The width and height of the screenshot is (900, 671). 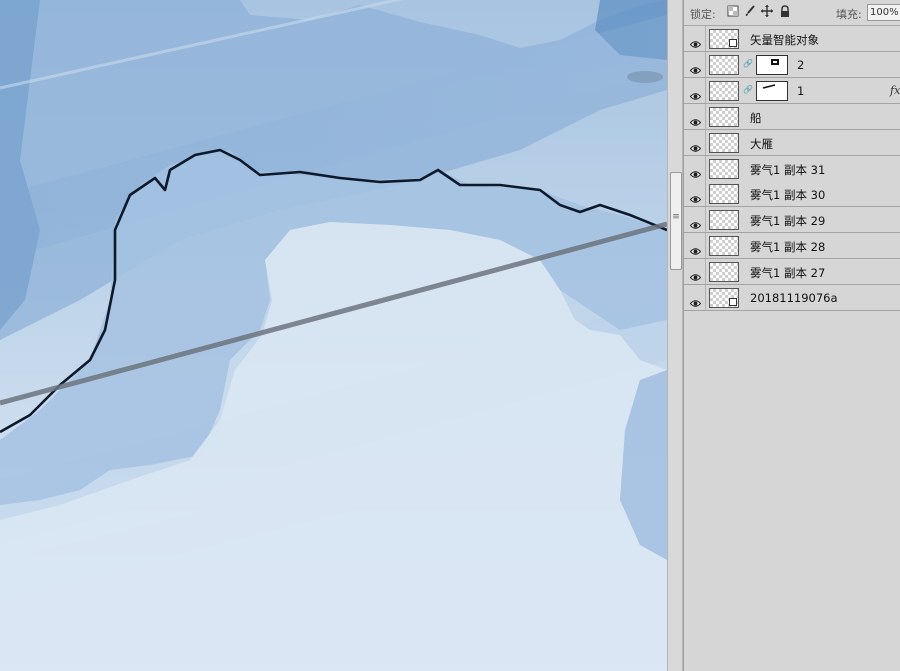 What do you see at coordinates (703, 14) in the screenshot?
I see `lock-label: 锁定:` at bounding box center [703, 14].